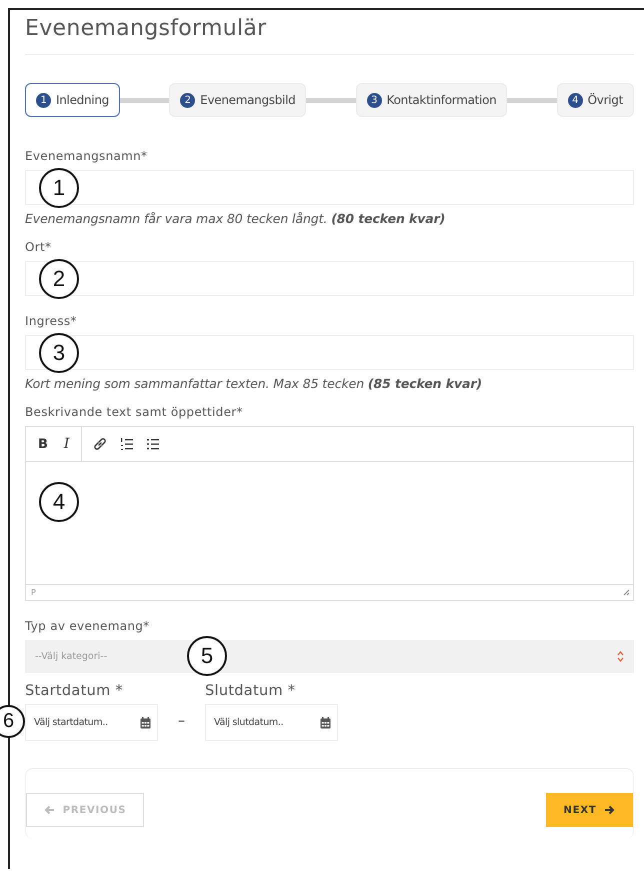 The image size is (644, 871). What do you see at coordinates (51, 321) in the screenshot?
I see `field-label: Ingress*` at bounding box center [51, 321].